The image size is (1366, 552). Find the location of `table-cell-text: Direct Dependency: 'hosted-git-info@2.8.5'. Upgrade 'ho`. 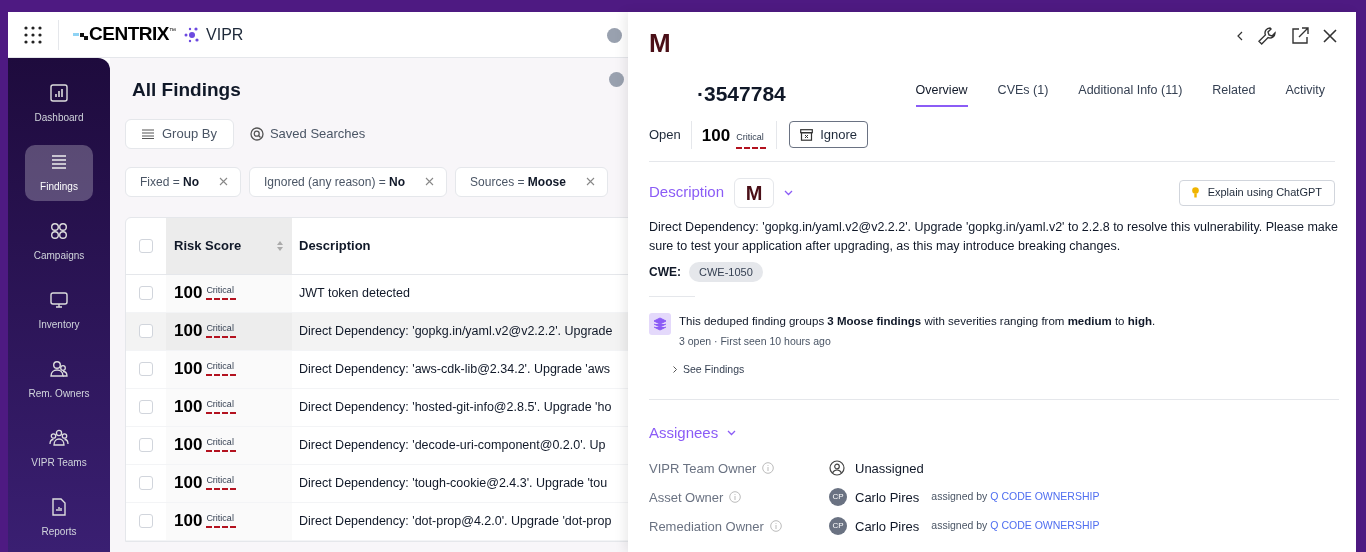

table-cell-text: Direct Dependency: 'hosted-git-info@2.8.5'. Upgrade 'ho is located at coordinates (455, 407).